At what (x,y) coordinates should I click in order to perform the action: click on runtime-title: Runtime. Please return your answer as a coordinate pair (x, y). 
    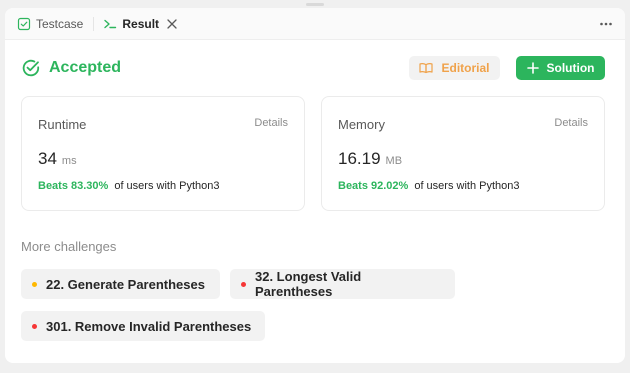
    Looking at the image, I should click on (62, 124).